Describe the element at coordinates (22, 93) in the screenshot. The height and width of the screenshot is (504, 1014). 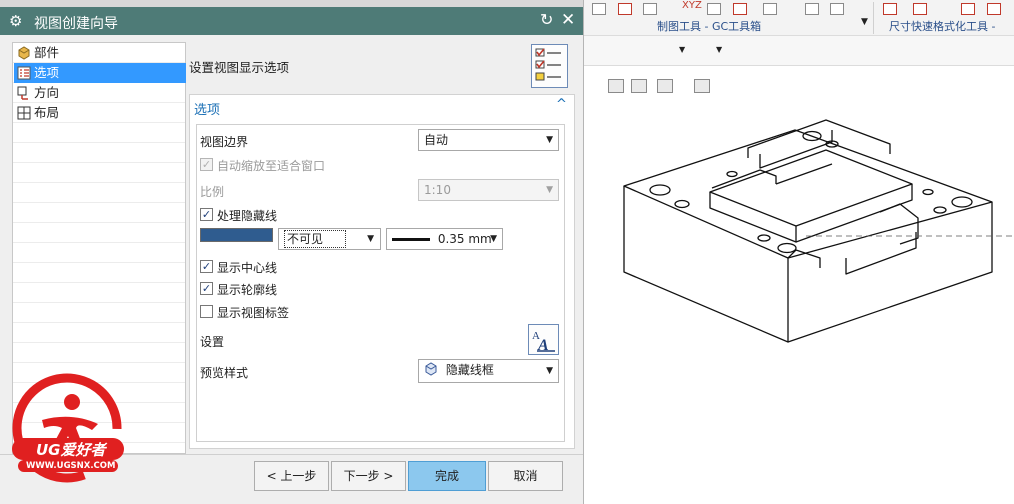
I see `orientation-icon` at that location.